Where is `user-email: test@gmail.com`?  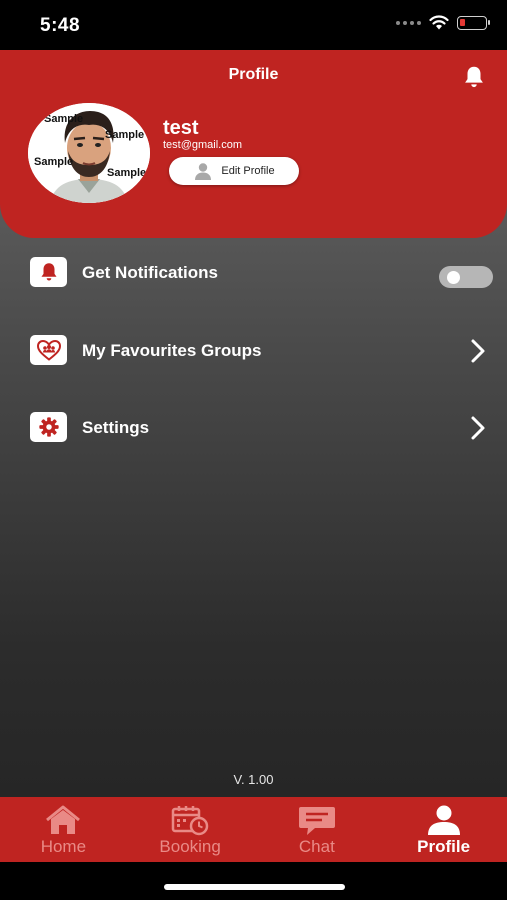 user-email: test@gmail.com is located at coordinates (203, 145).